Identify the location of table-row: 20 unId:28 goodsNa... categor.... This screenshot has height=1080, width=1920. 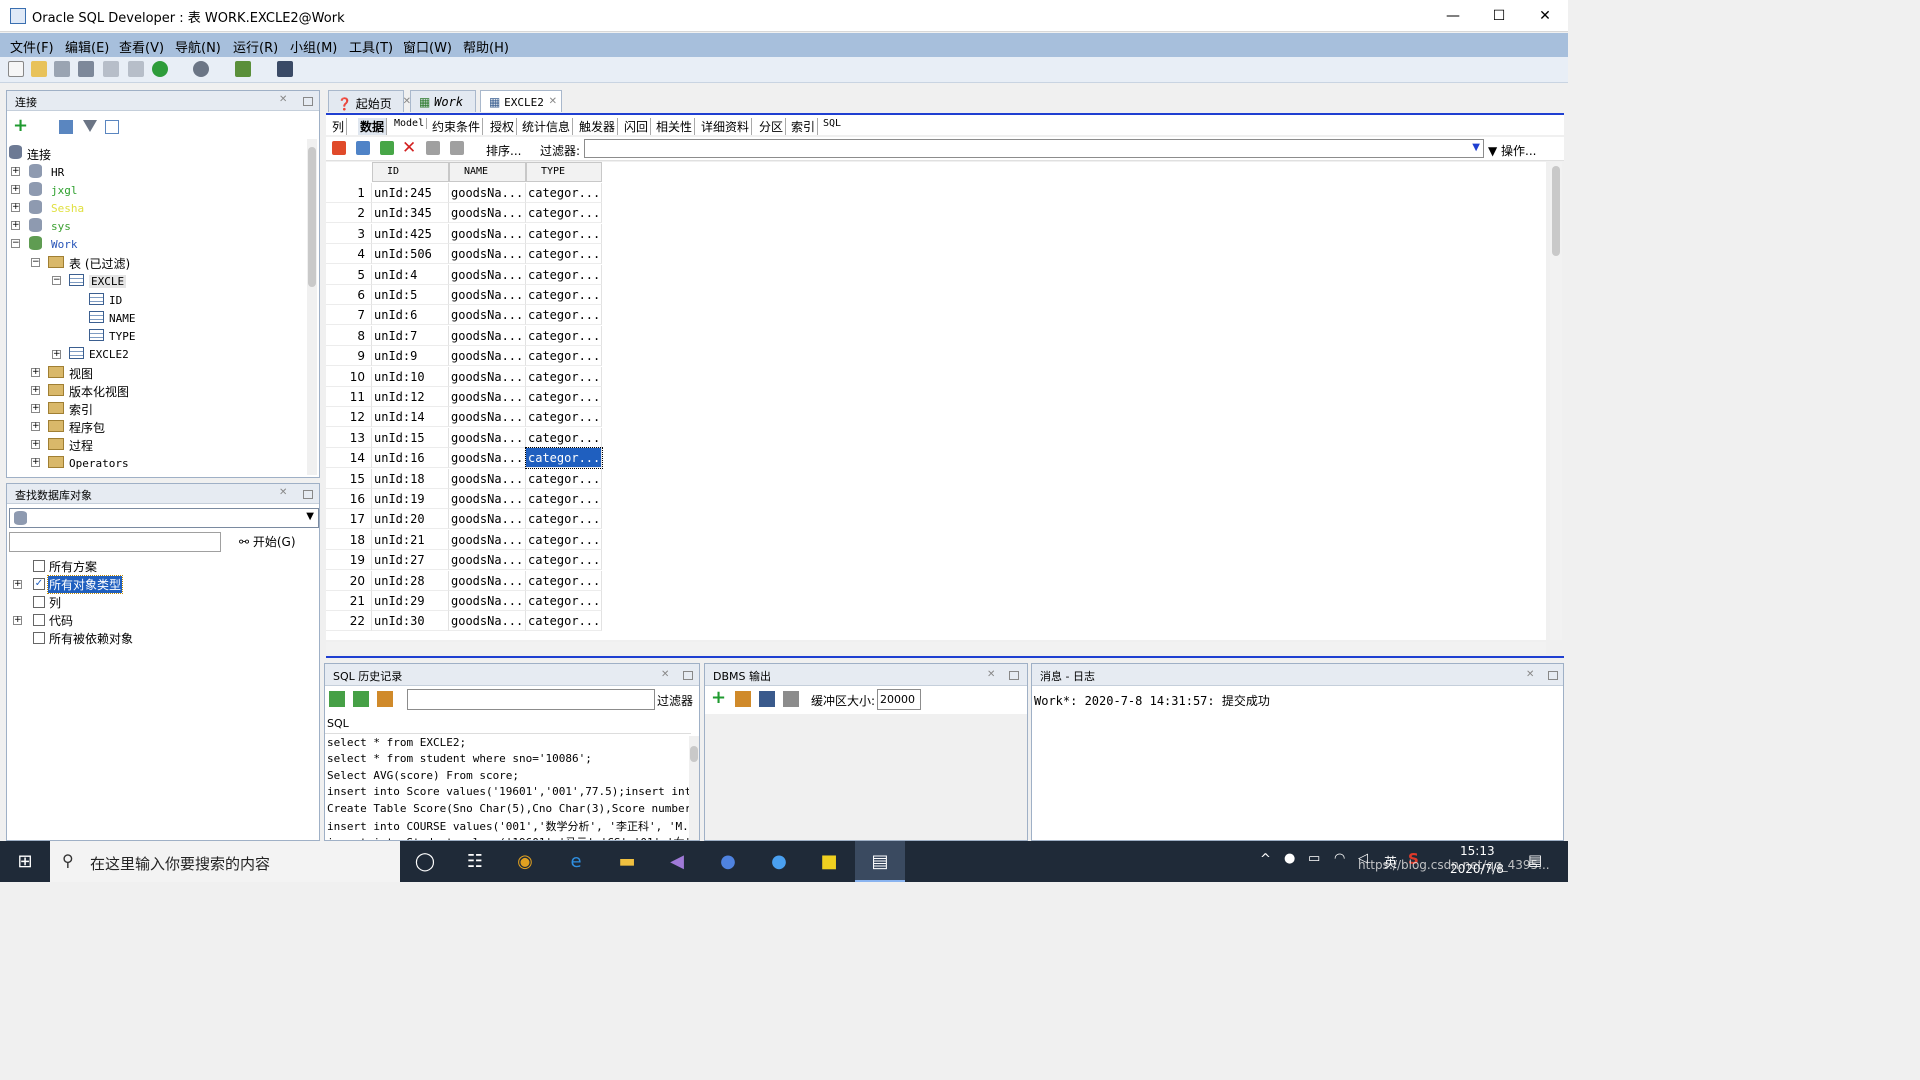
(464, 580).